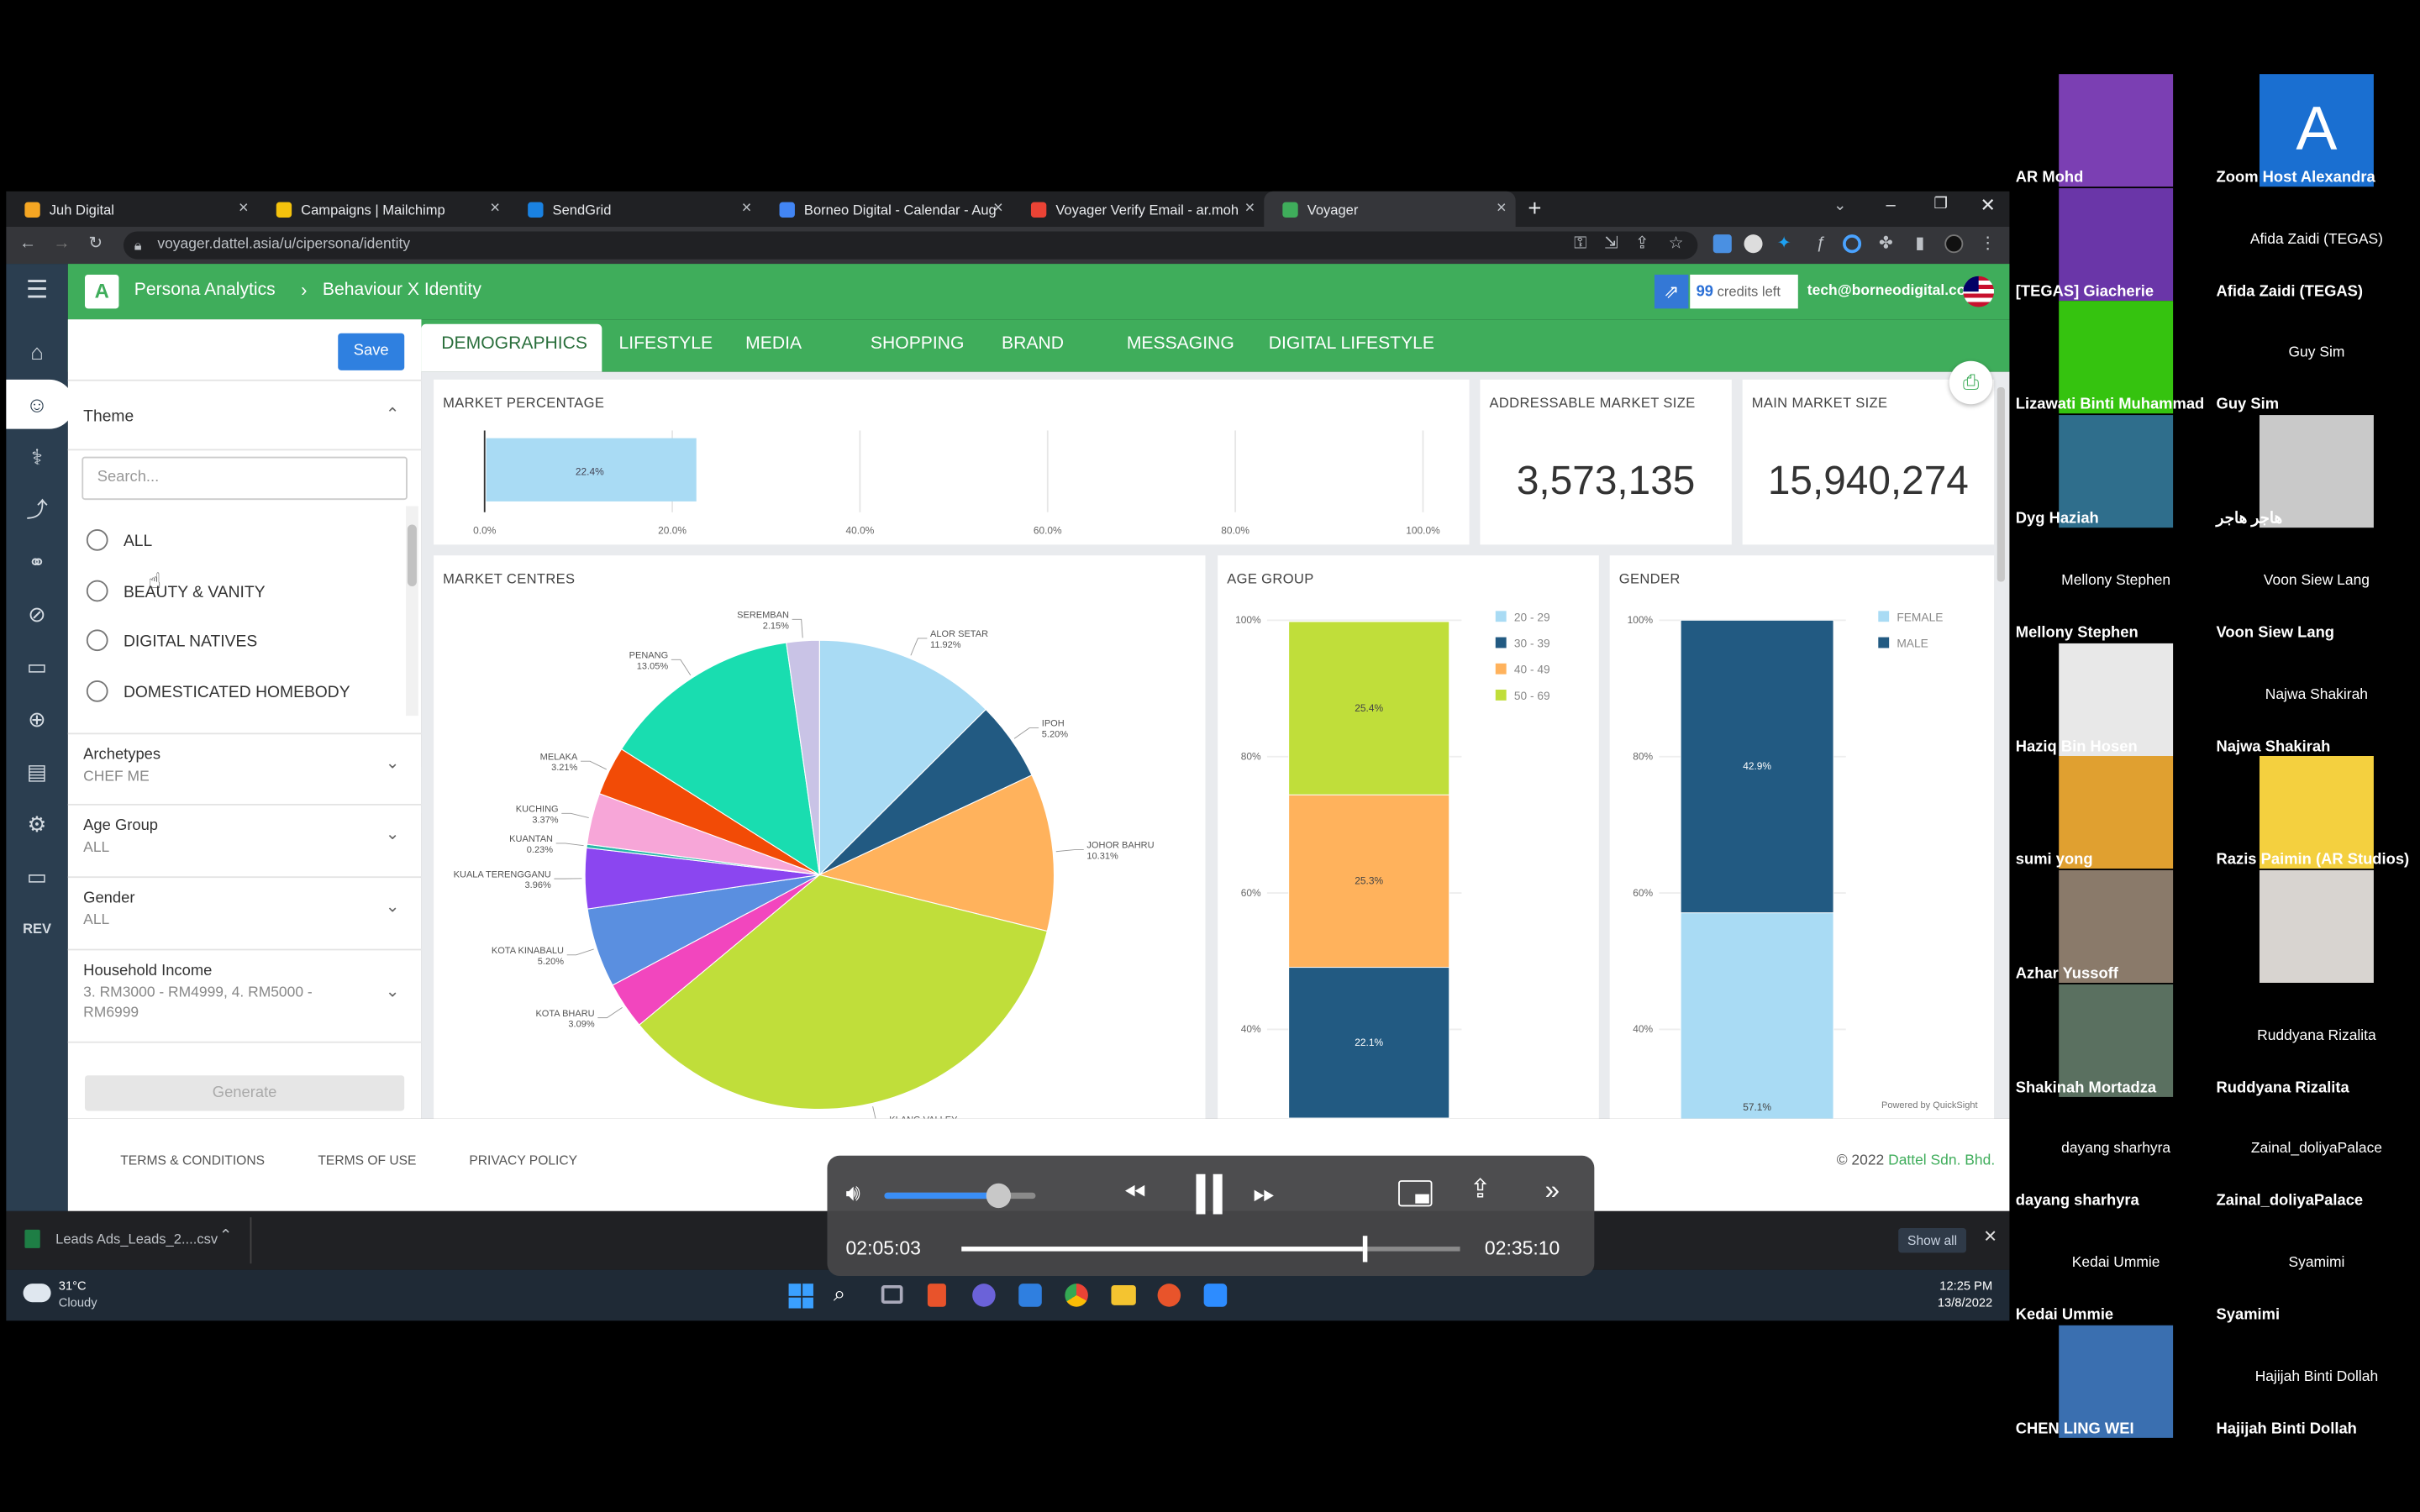 The height and width of the screenshot is (1512, 2420). What do you see at coordinates (2116, 244) in the screenshot?
I see `participant-tile: [TEGAS] Giacherie` at bounding box center [2116, 244].